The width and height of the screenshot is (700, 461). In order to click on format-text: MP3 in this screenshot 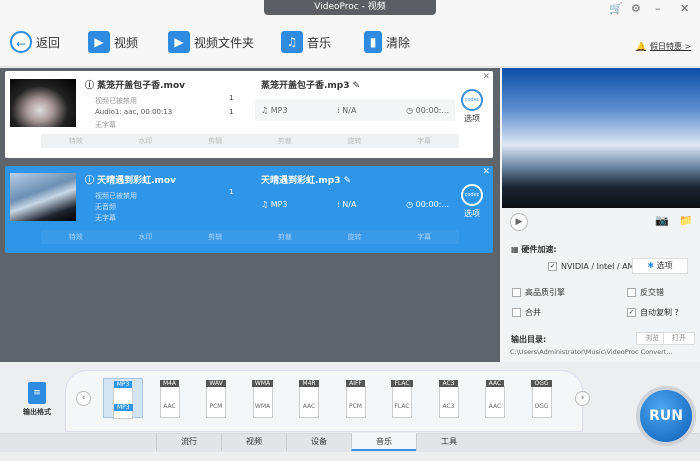, I will do `click(279, 110)`.